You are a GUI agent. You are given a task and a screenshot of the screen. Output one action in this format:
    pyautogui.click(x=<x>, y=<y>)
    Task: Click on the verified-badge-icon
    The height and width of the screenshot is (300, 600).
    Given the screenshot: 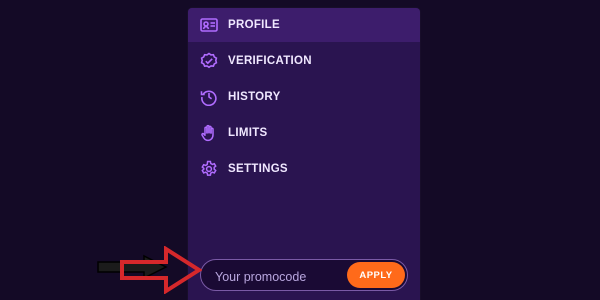 What is the action you would take?
    pyautogui.click(x=209, y=61)
    